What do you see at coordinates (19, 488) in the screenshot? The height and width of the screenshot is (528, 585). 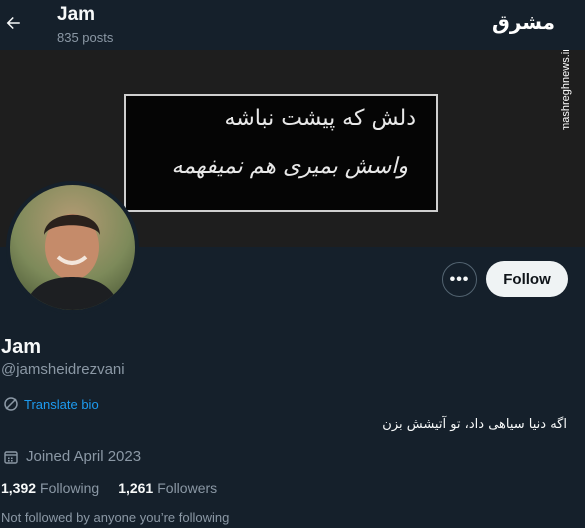 I see `following-count: 1,392` at bounding box center [19, 488].